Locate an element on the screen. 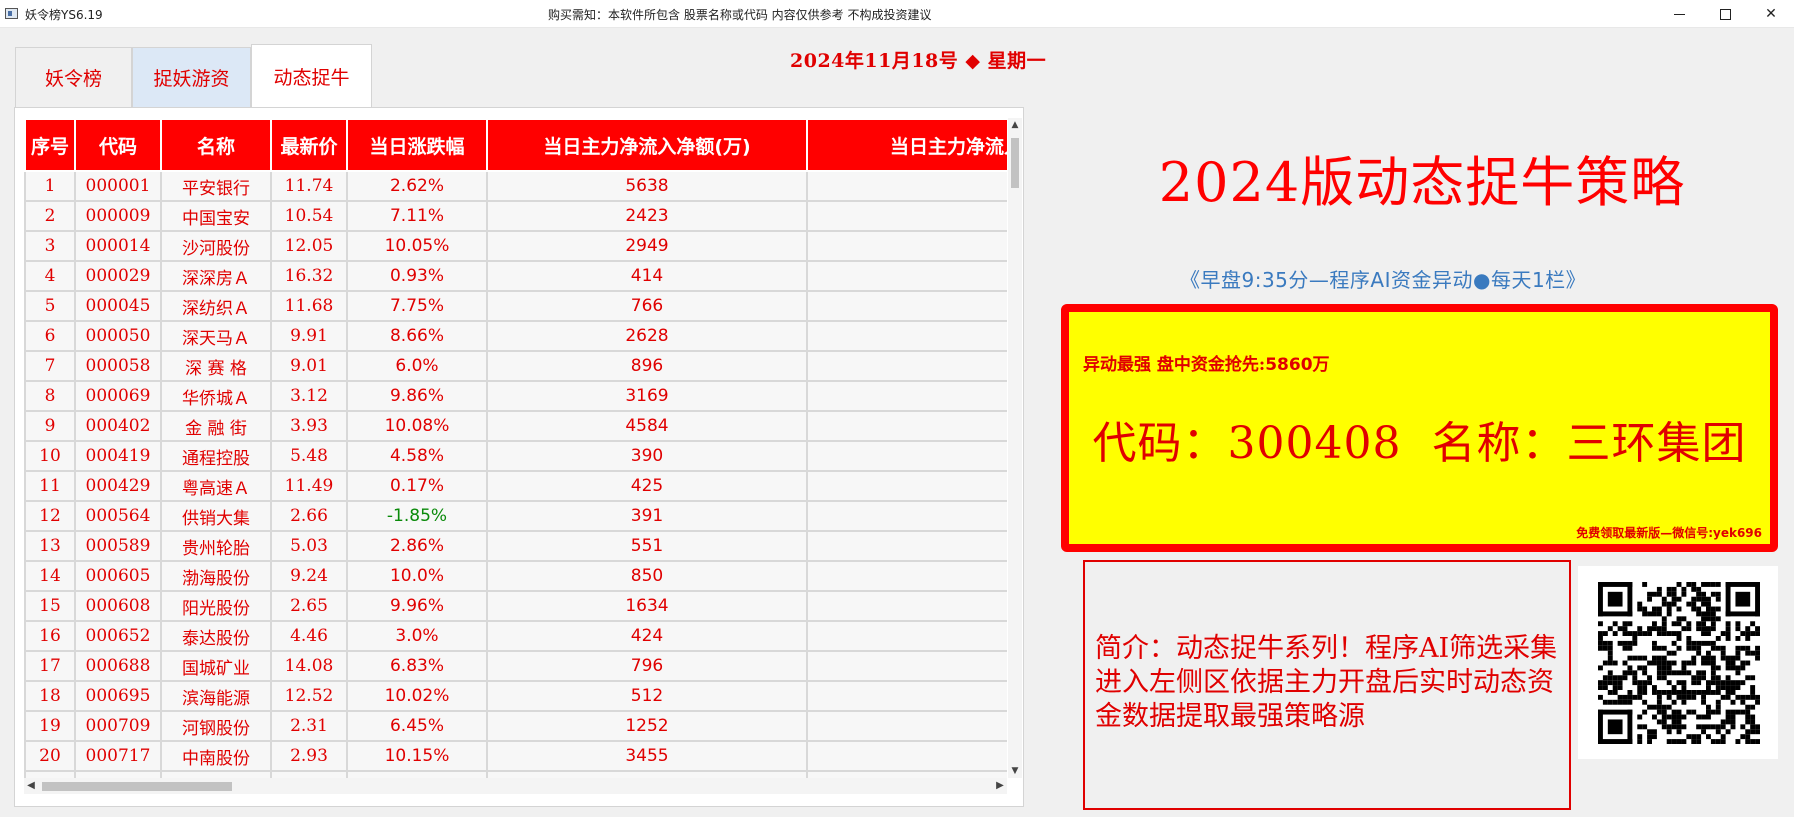 This screenshot has height=817, width=1794. table-row: 13000589贵州轮胎5.032.86%55110.64% is located at coordinates (515, 546).